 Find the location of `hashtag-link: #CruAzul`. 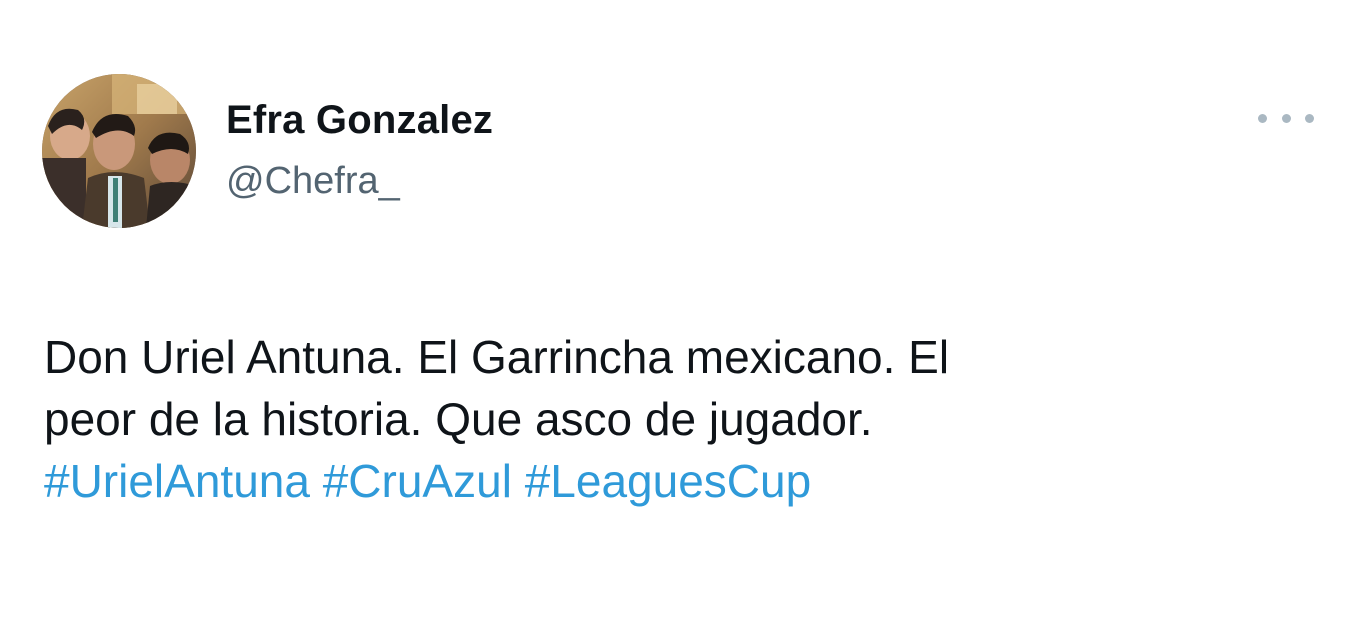

hashtag-link: #CruAzul is located at coordinates (417, 481).